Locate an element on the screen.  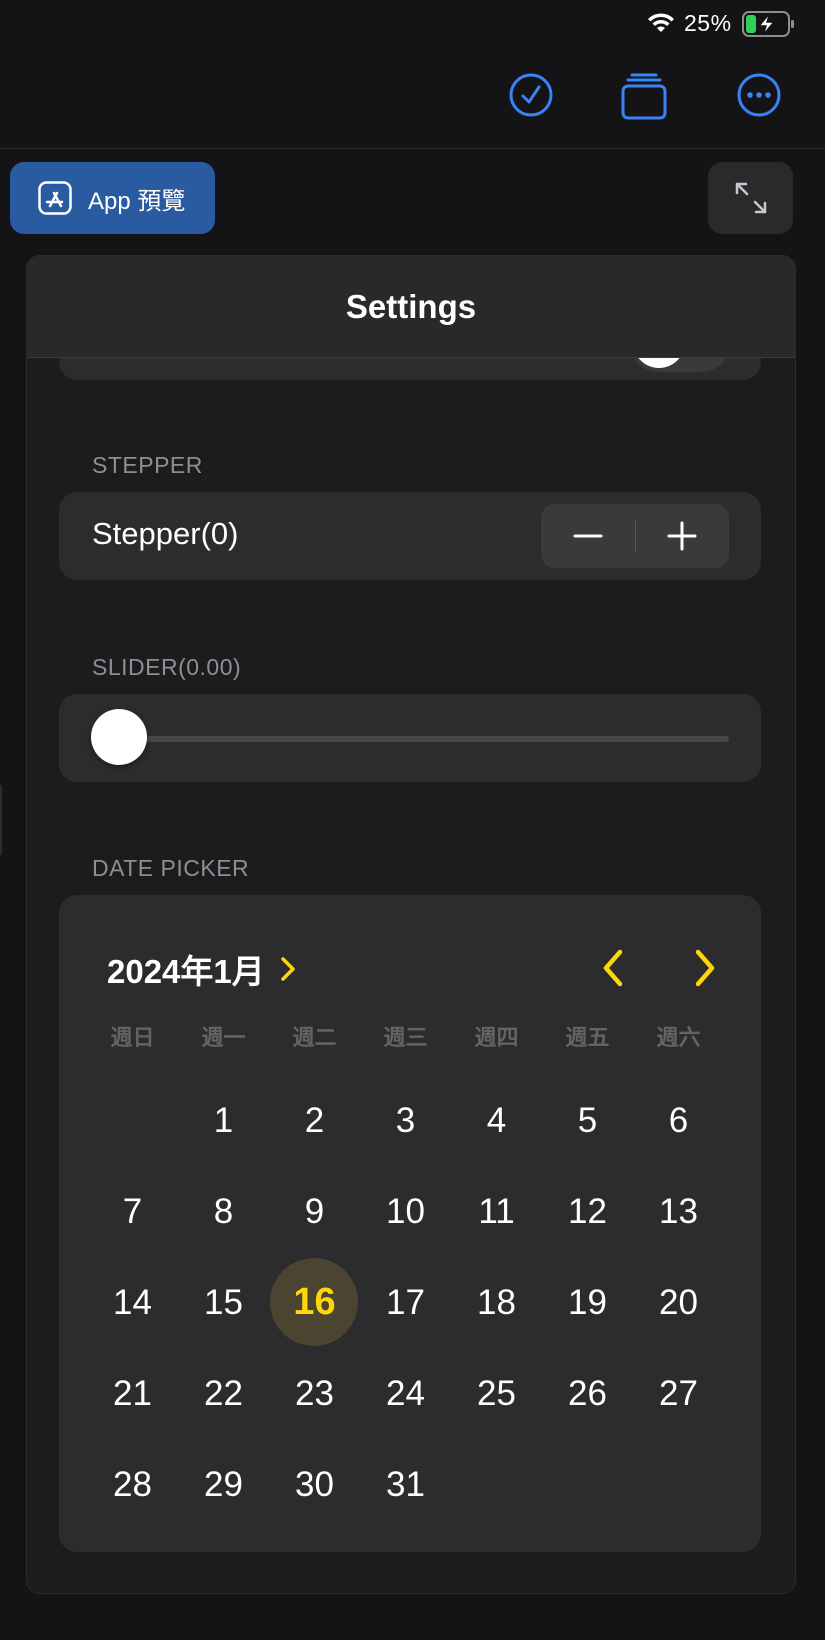
plus-icon is located at coordinates (682, 536).